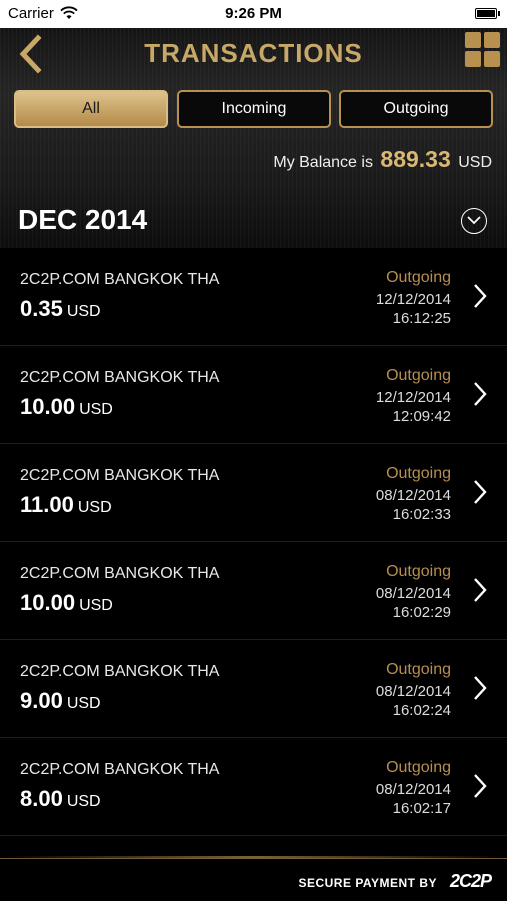 This screenshot has width=507, height=901. I want to click on balance-summary: My Balance is 889.33 USD, so click(382, 159).